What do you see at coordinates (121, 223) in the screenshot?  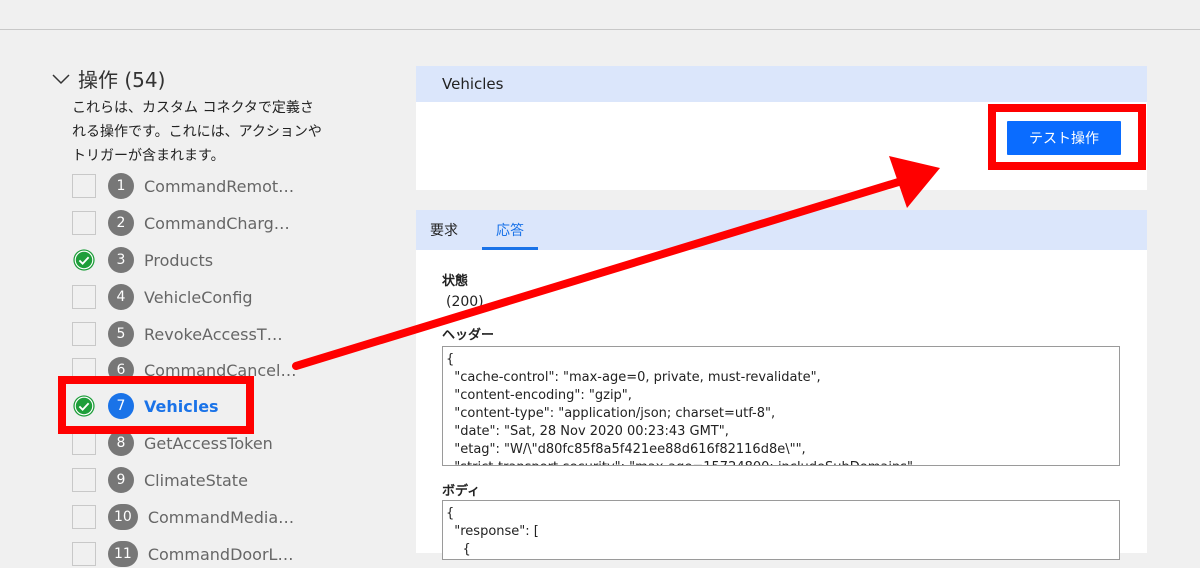 I see `operation-number-badge: 2` at bounding box center [121, 223].